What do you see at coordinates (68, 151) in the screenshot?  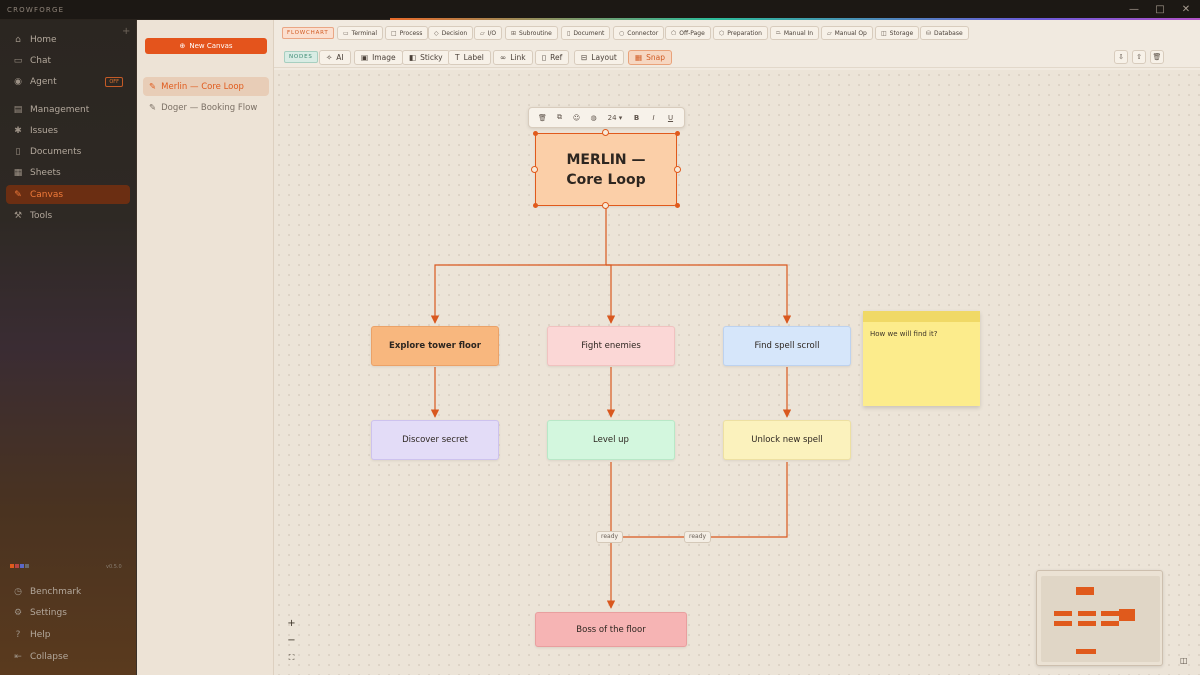 I see `nav-documents: ▯ Documents` at bounding box center [68, 151].